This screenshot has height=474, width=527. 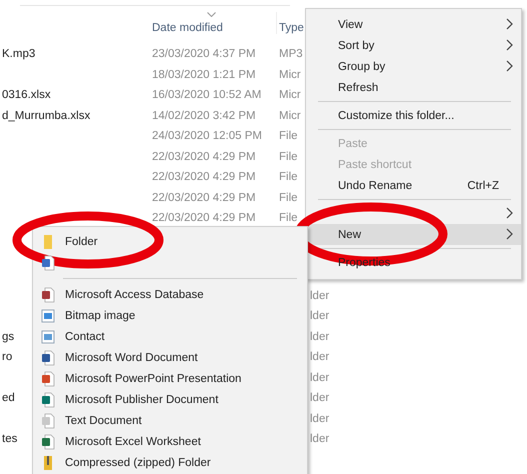 I want to click on menu-item: New, so click(x=413, y=234).